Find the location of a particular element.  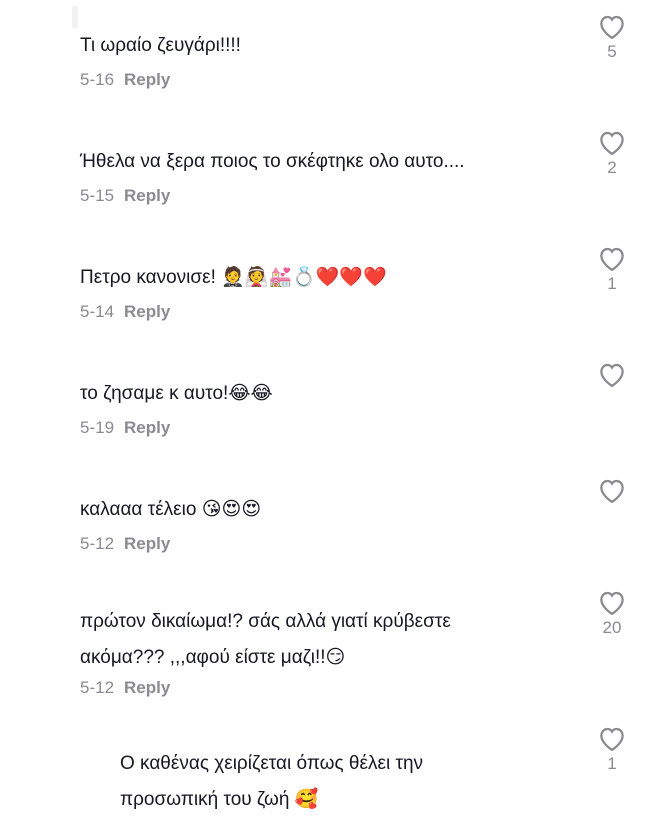

comment-meta: 5-16 Reply is located at coordinates (125, 80).